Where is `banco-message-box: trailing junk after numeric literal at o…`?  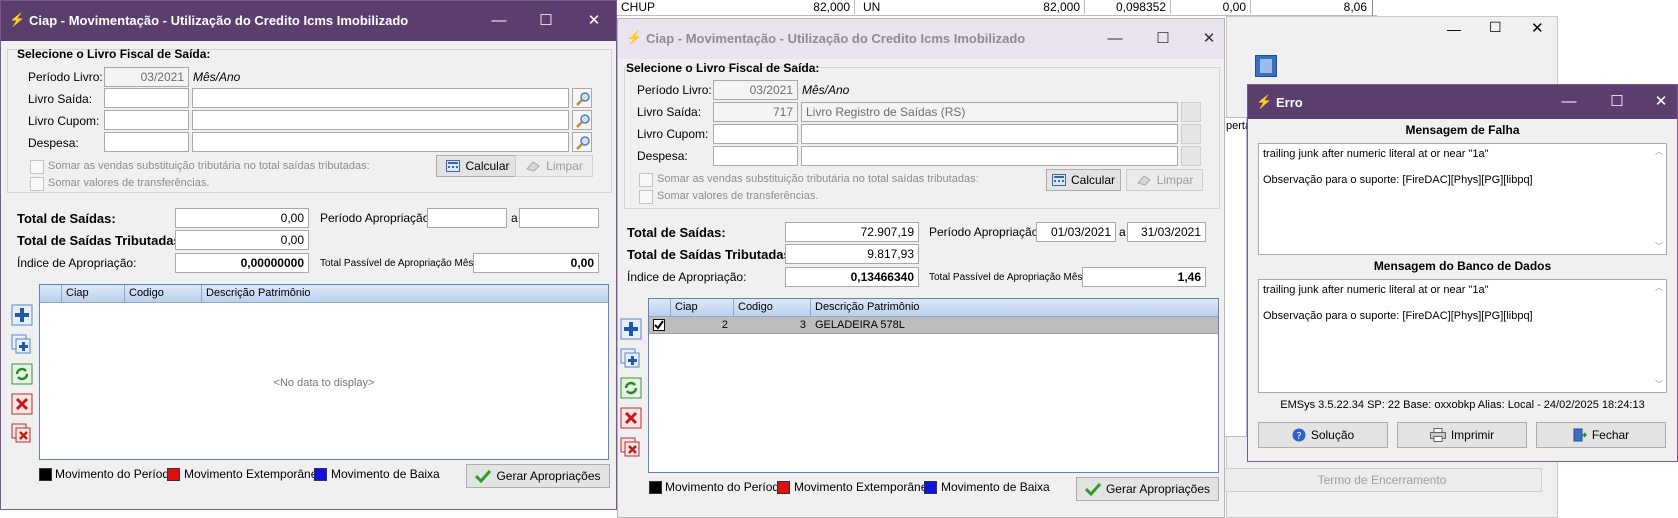 banco-message-box: trailing junk after numeric literal at o… is located at coordinates (1462, 336).